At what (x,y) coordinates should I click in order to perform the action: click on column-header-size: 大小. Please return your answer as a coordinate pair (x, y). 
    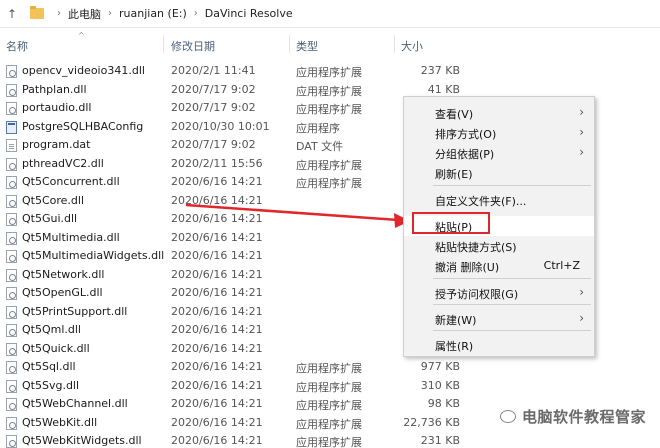
    Looking at the image, I should click on (412, 46).